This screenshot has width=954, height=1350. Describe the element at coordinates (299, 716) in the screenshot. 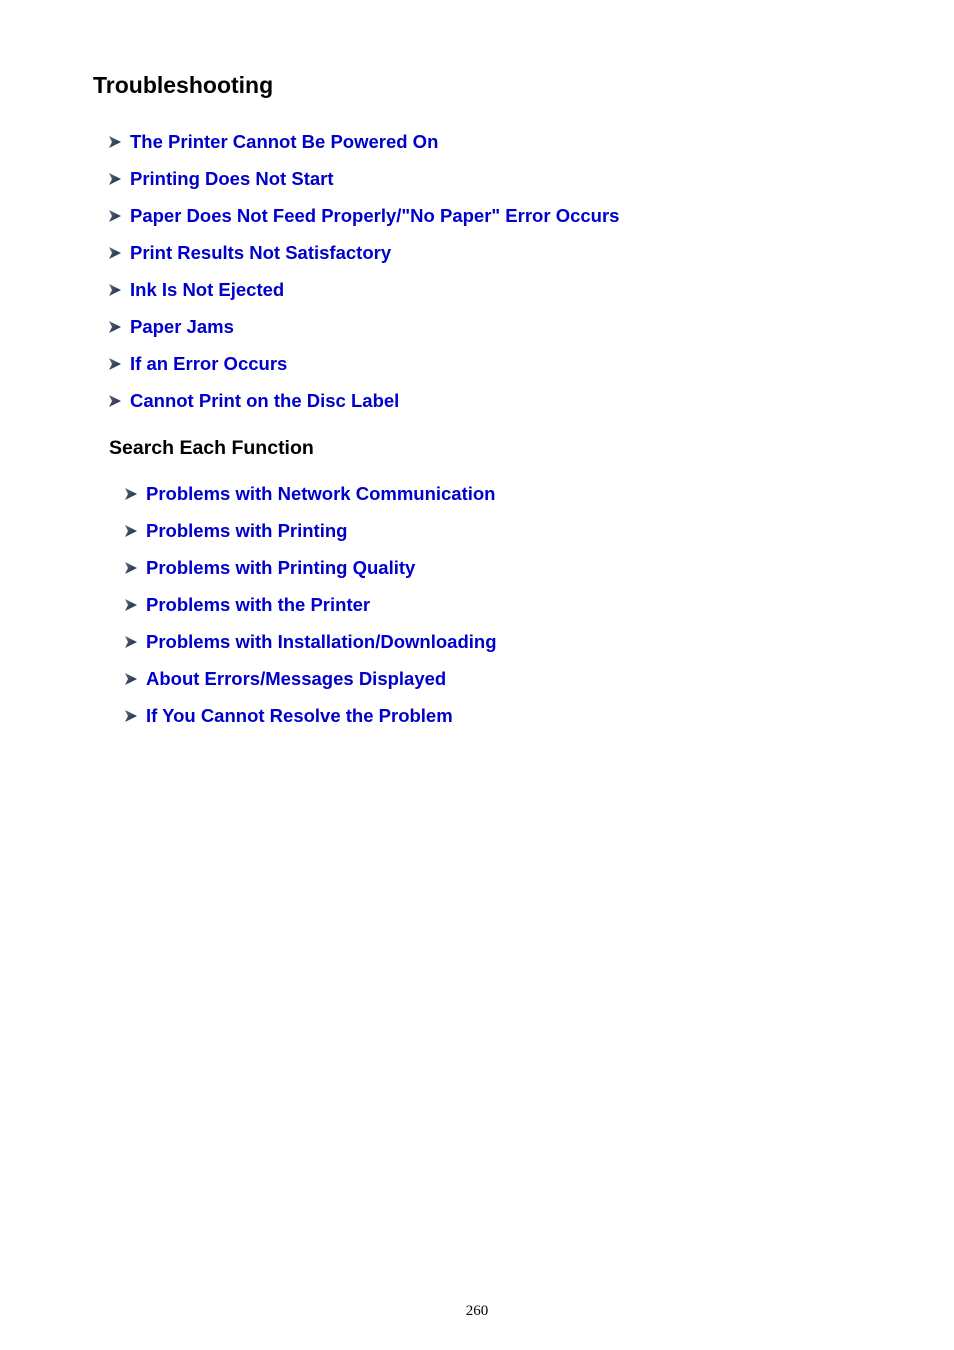

I see `link-cannot-resolve-problem: If You Cannot Resolve the Problem` at that location.